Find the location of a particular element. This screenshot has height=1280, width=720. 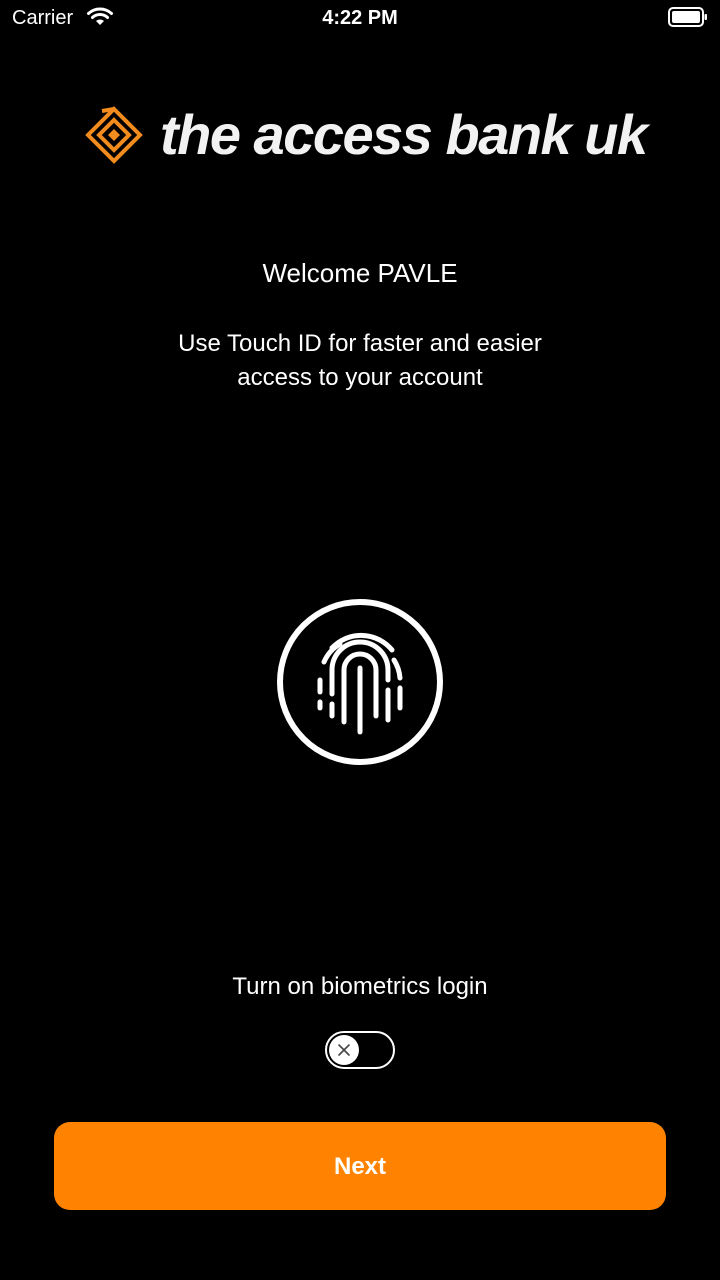

next-button: Next is located at coordinates (360, 1166).